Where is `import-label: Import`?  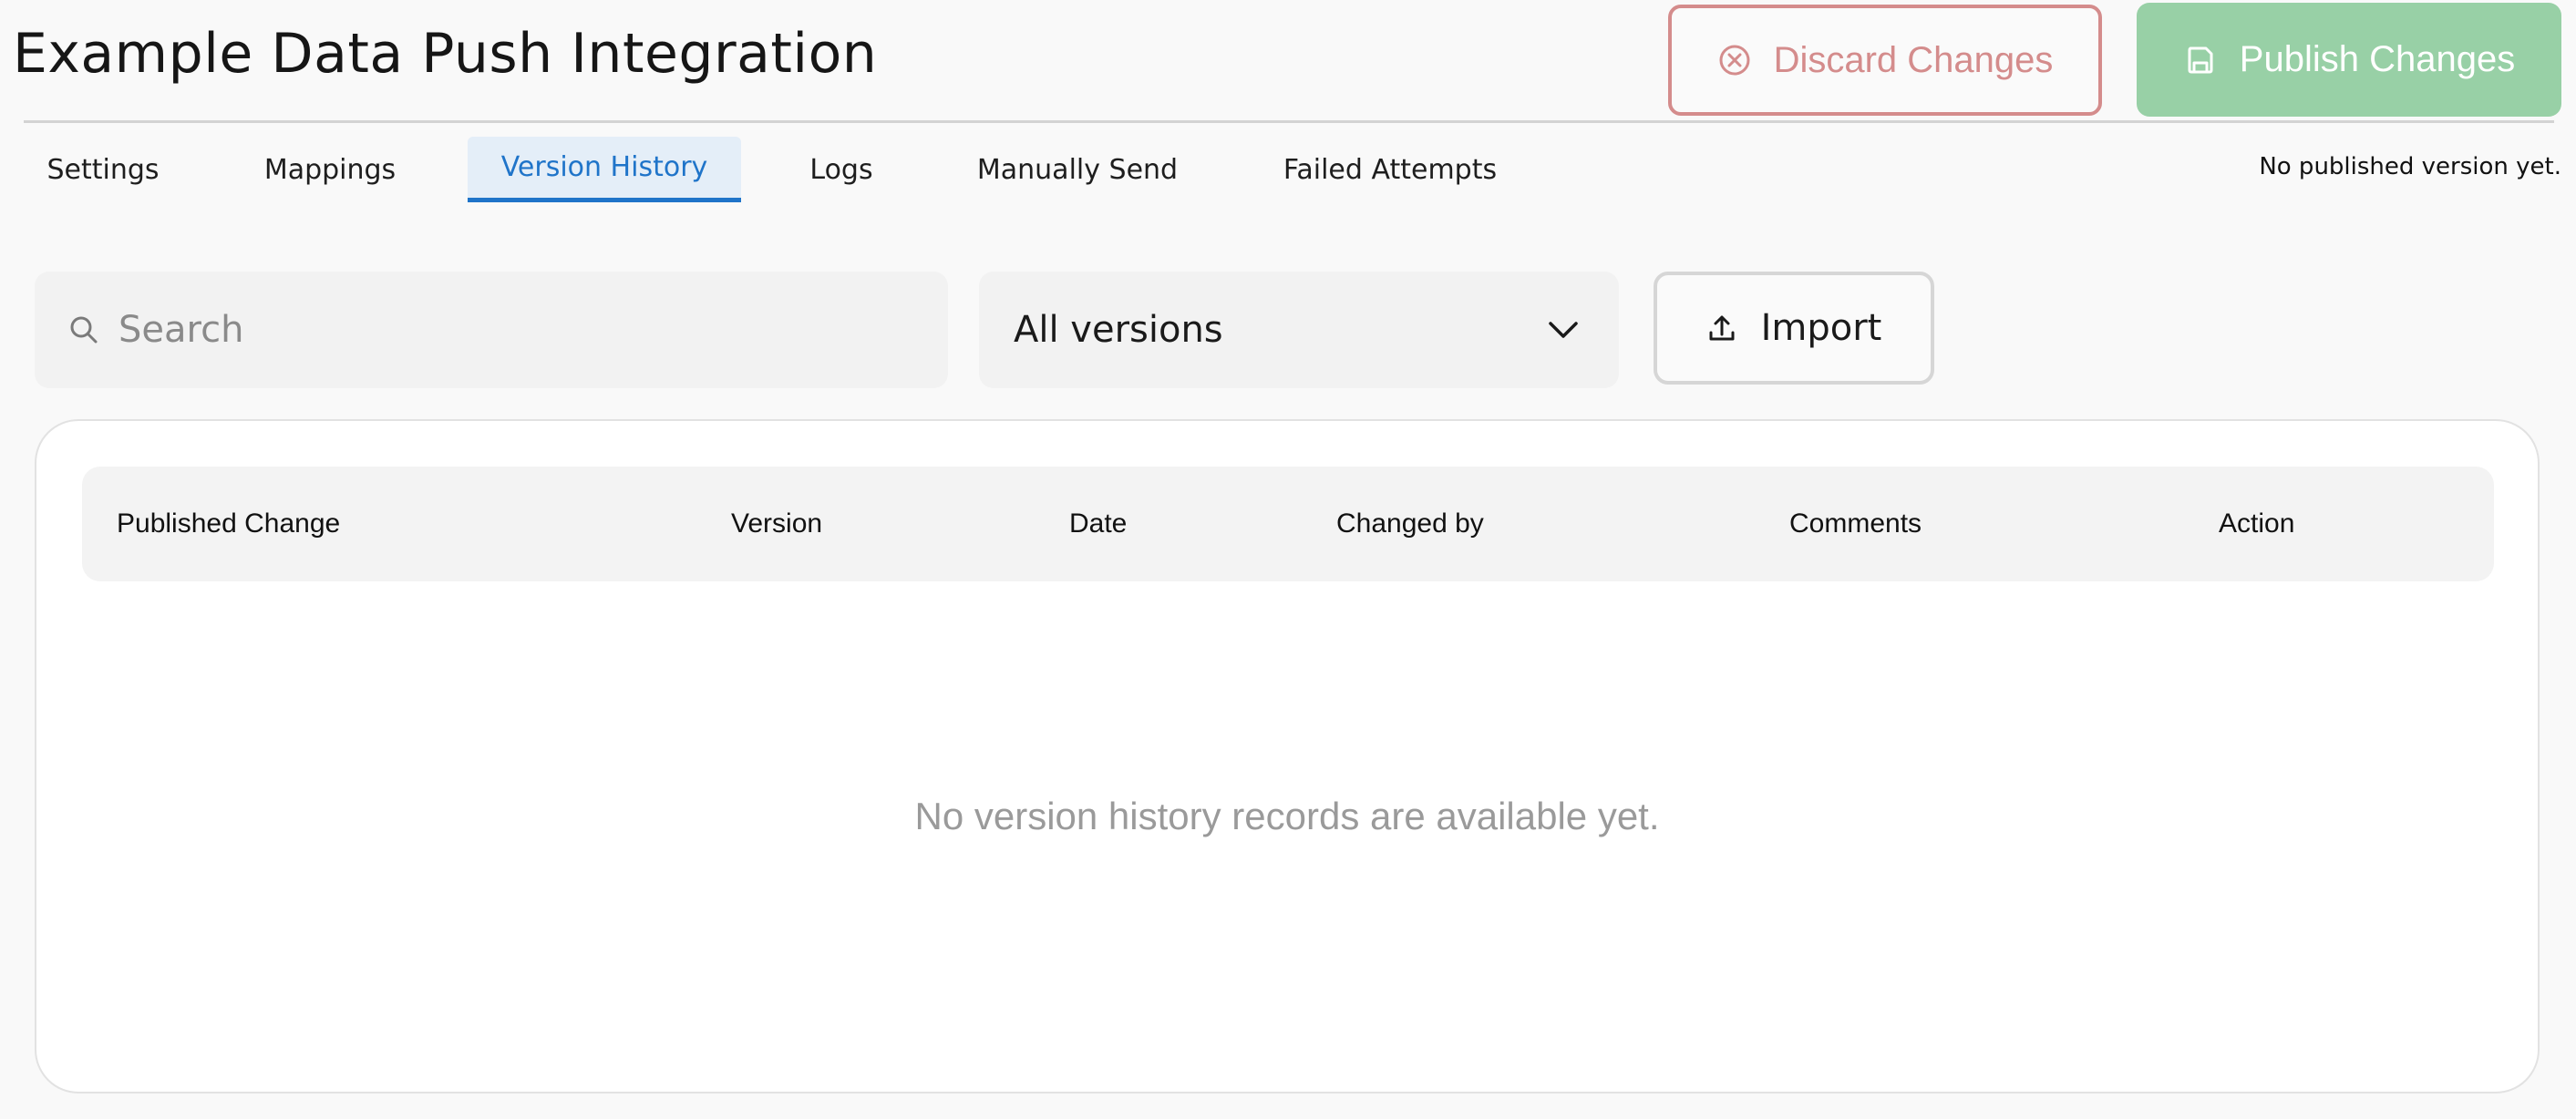
import-label: Import is located at coordinates (1821, 328).